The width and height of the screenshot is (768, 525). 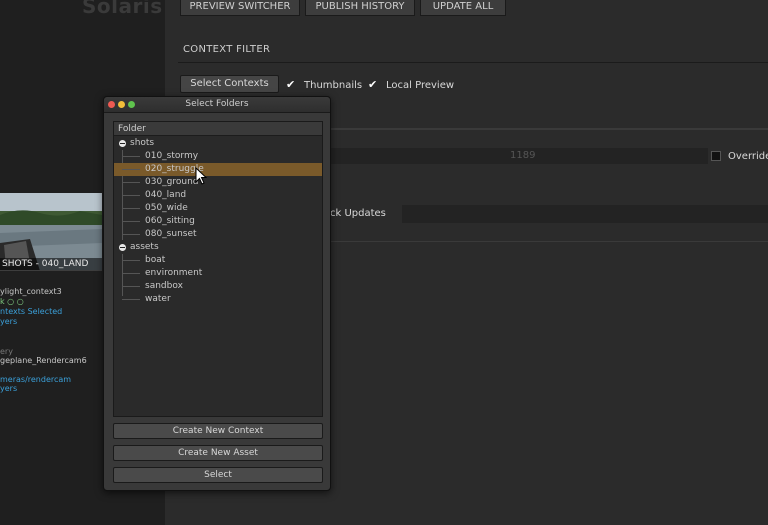 I want to click on override-checkbox, so click(x=716, y=156).